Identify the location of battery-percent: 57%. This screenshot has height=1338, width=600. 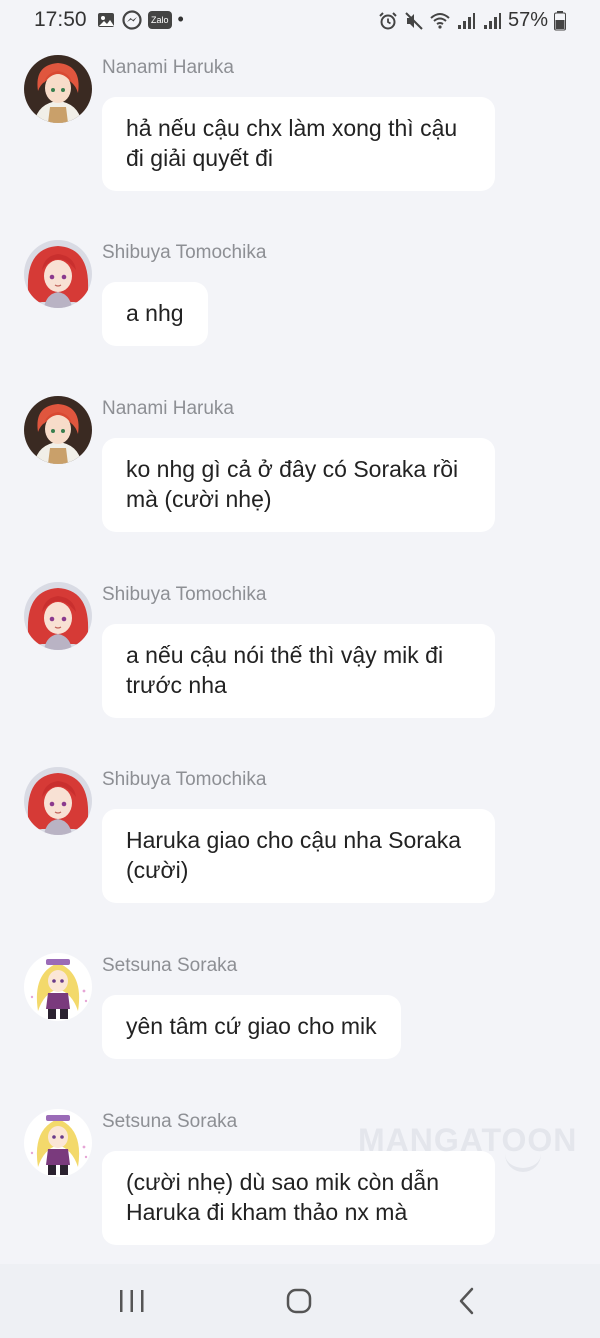
(527, 20).